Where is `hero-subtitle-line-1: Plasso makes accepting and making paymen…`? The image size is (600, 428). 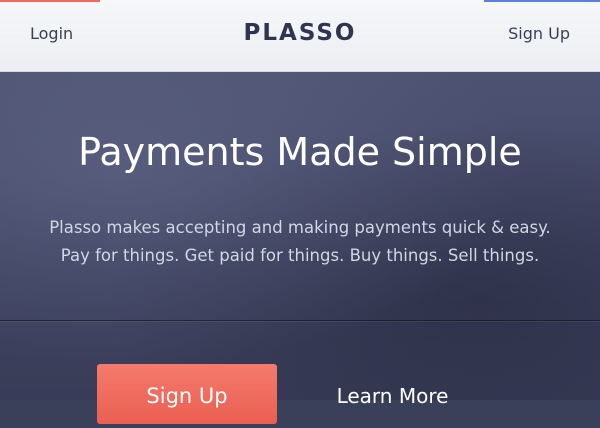 hero-subtitle-line-1: Plasso makes accepting and making paymen… is located at coordinates (300, 227).